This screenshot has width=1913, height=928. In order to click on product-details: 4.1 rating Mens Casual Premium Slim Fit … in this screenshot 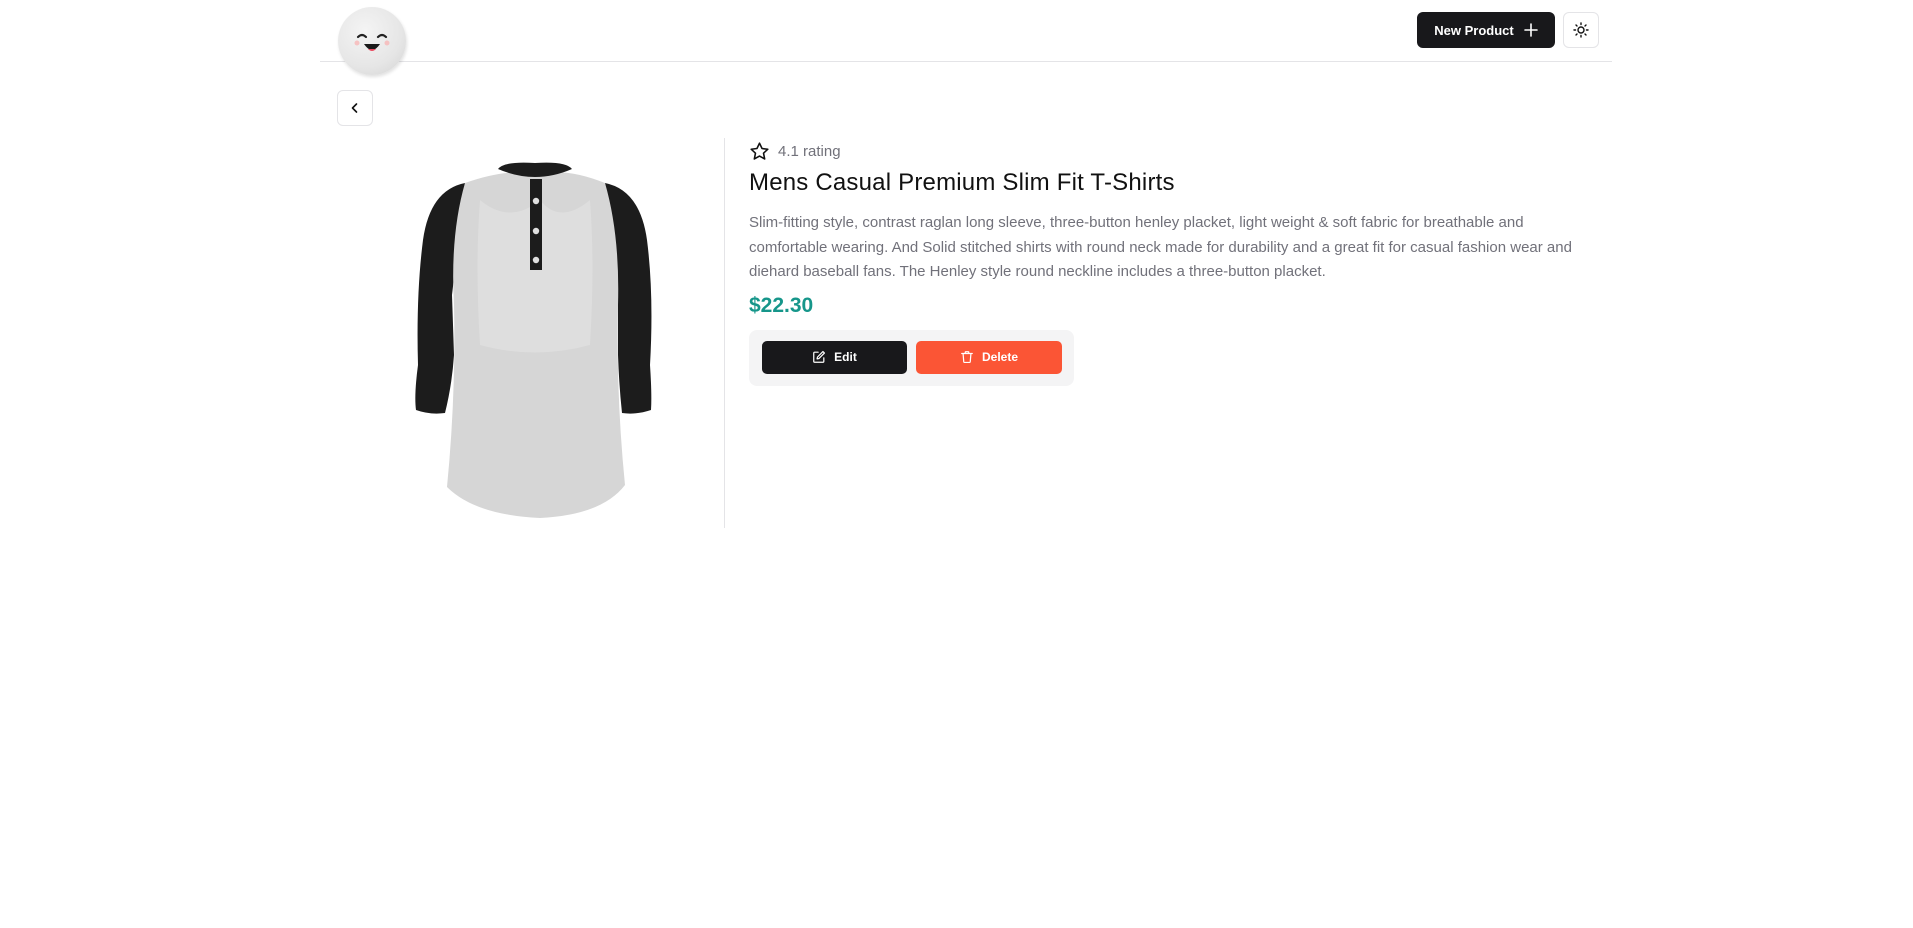, I will do `click(1179, 263)`.